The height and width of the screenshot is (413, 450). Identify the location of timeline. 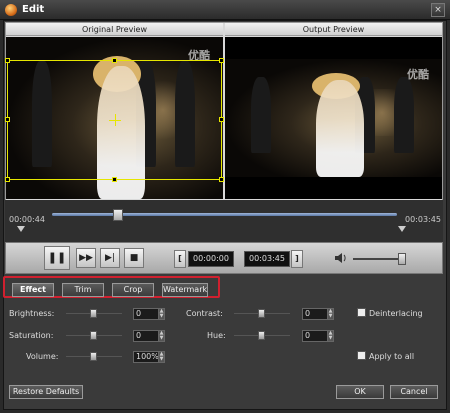
(224, 221).